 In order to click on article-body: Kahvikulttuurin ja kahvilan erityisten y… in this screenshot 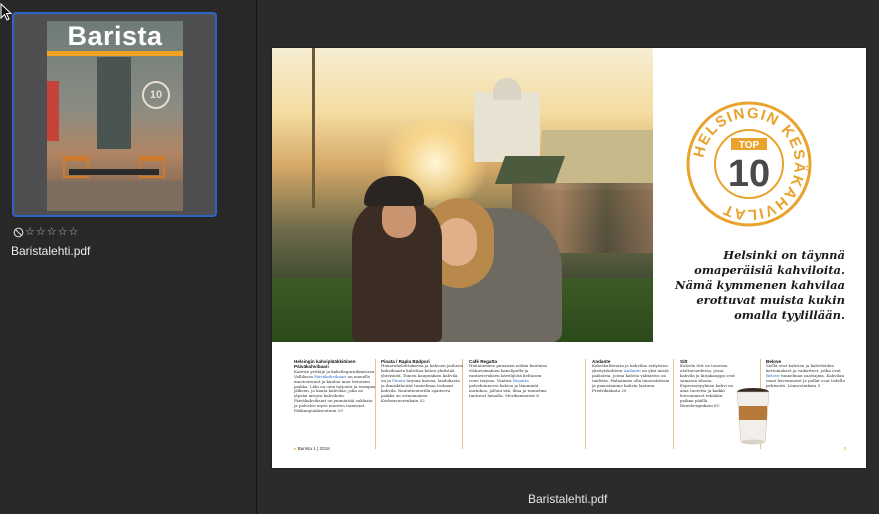, I will do `click(633, 378)`.